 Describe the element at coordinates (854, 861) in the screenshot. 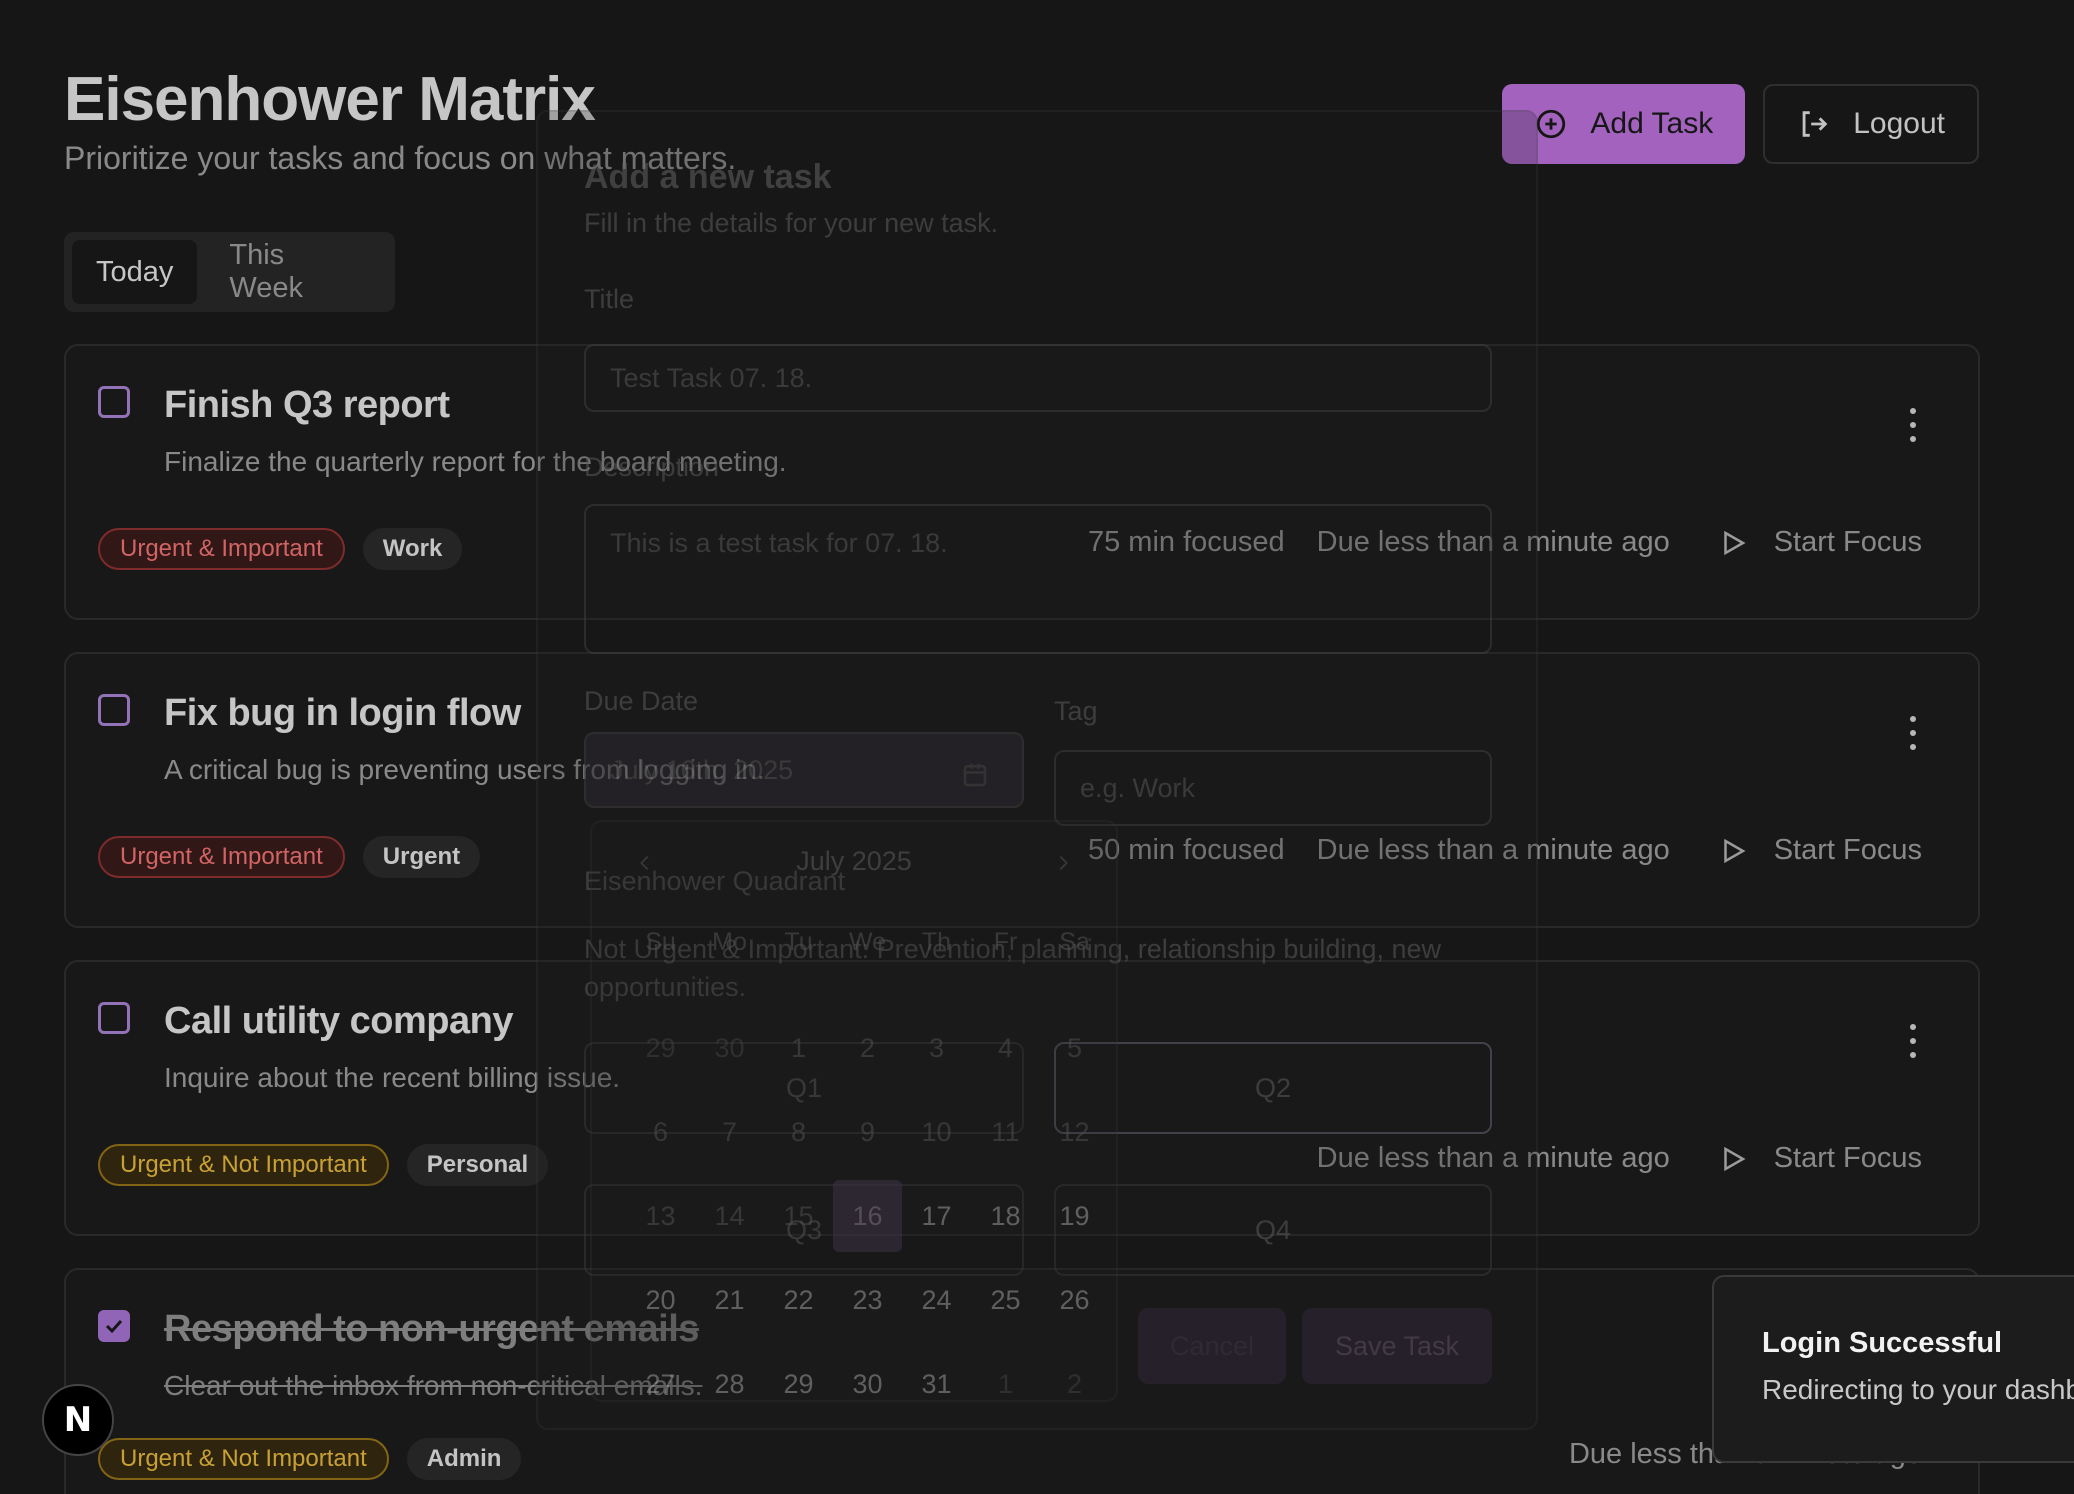

I see `calendar-month: July 2025` at that location.